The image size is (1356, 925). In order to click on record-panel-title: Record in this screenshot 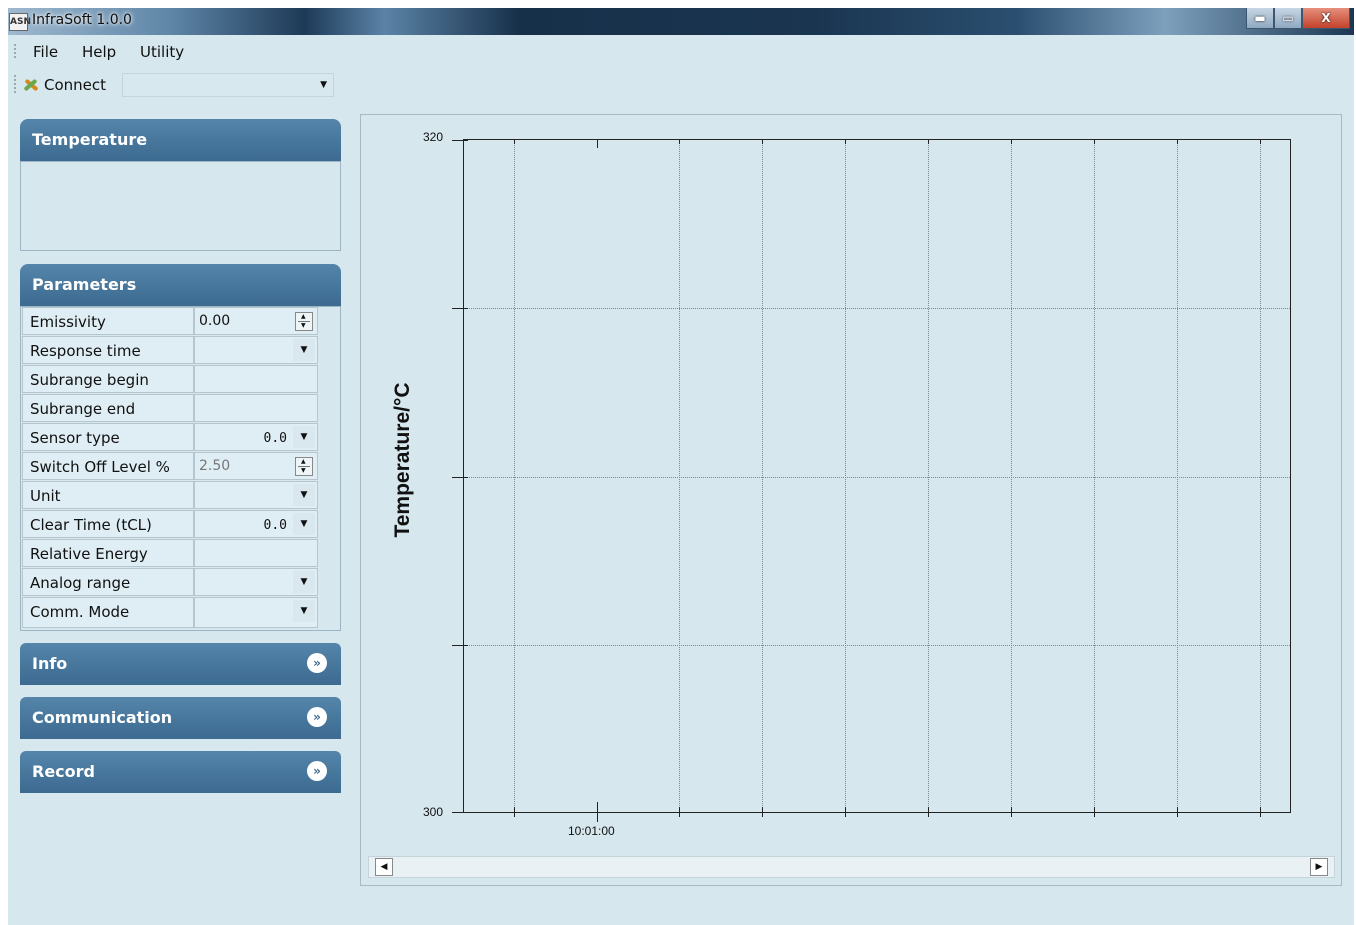, I will do `click(63, 771)`.